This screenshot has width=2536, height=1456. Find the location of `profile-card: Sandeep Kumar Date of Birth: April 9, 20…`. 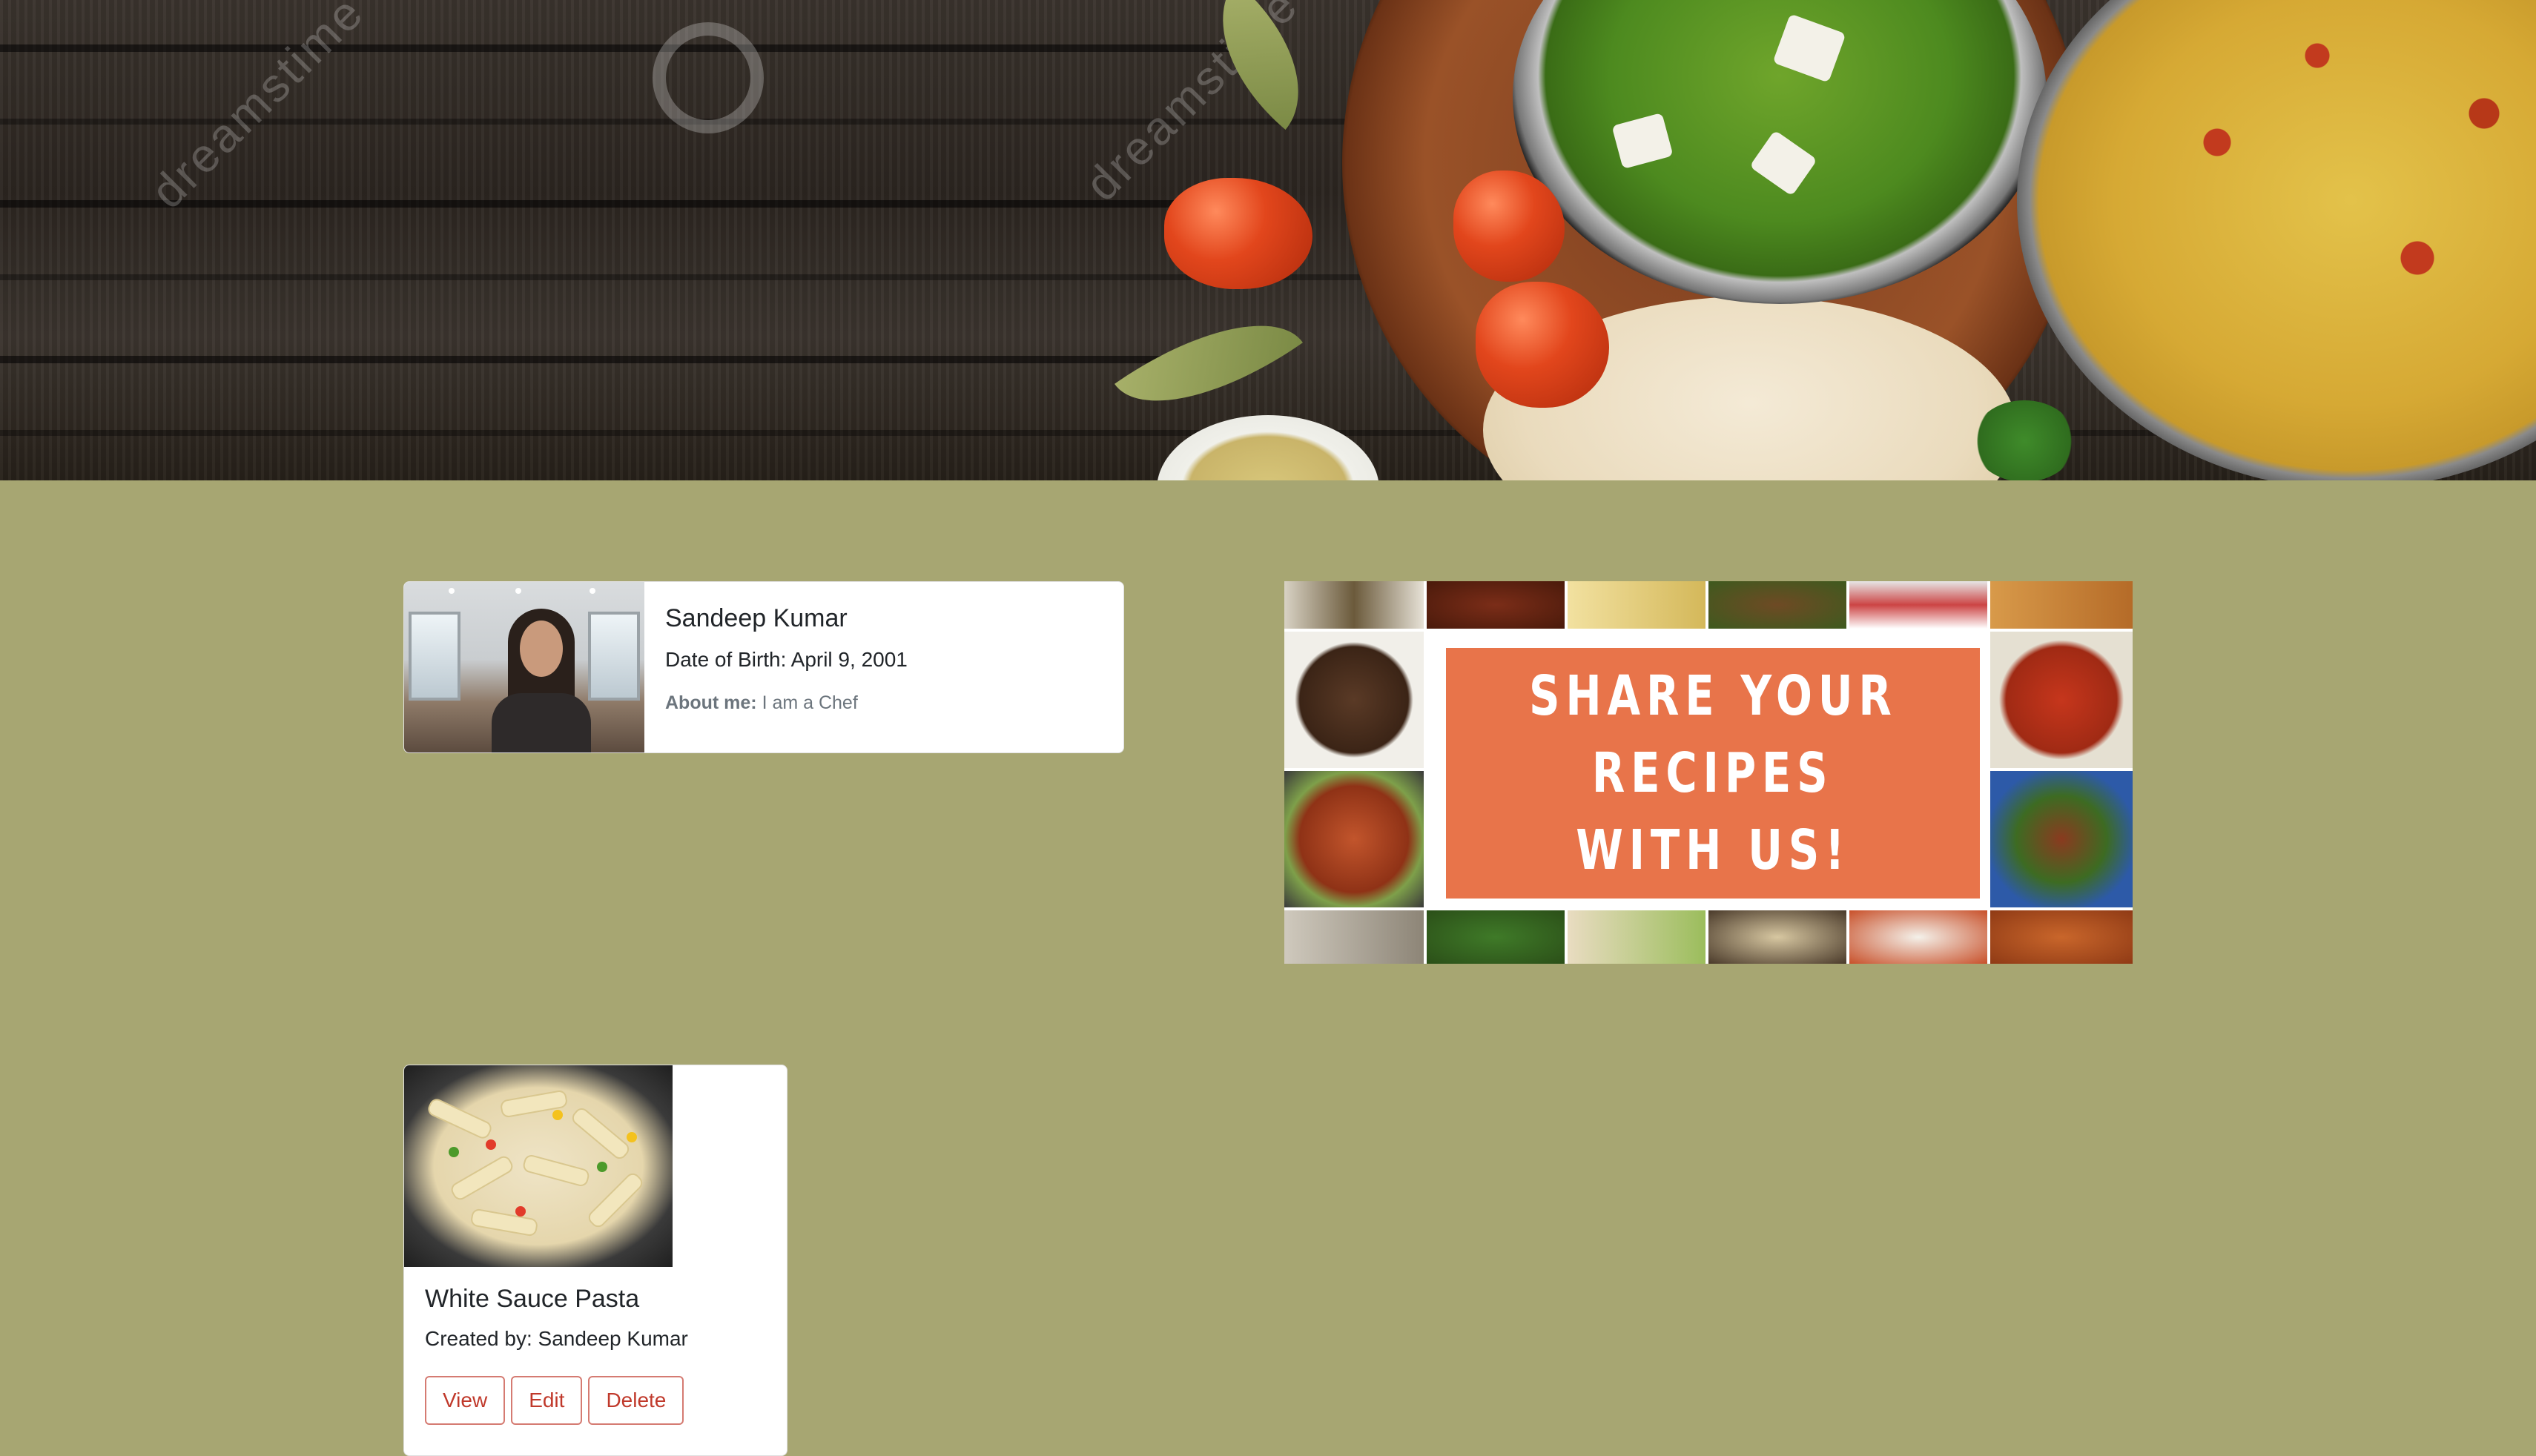

profile-card: Sandeep Kumar Date of Birth: April 9, 20… is located at coordinates (764, 667).